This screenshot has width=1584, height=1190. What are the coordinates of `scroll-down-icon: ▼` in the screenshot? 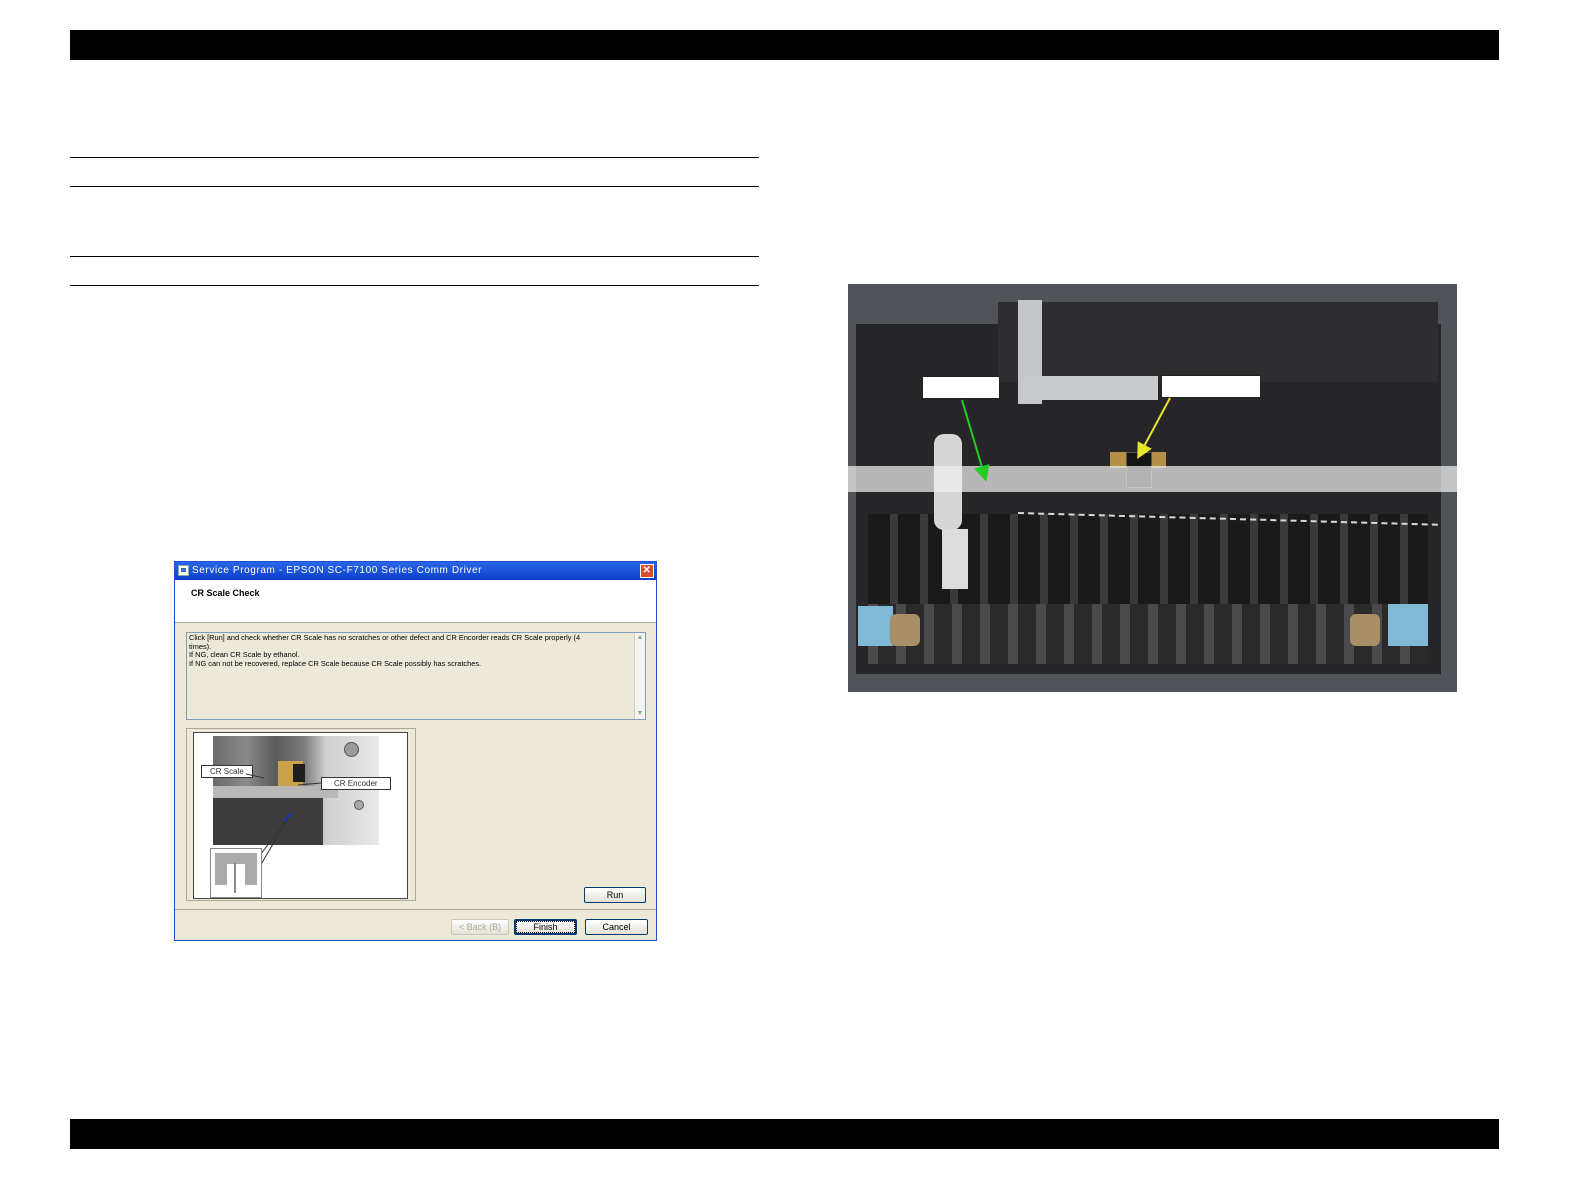 It's located at (640, 714).